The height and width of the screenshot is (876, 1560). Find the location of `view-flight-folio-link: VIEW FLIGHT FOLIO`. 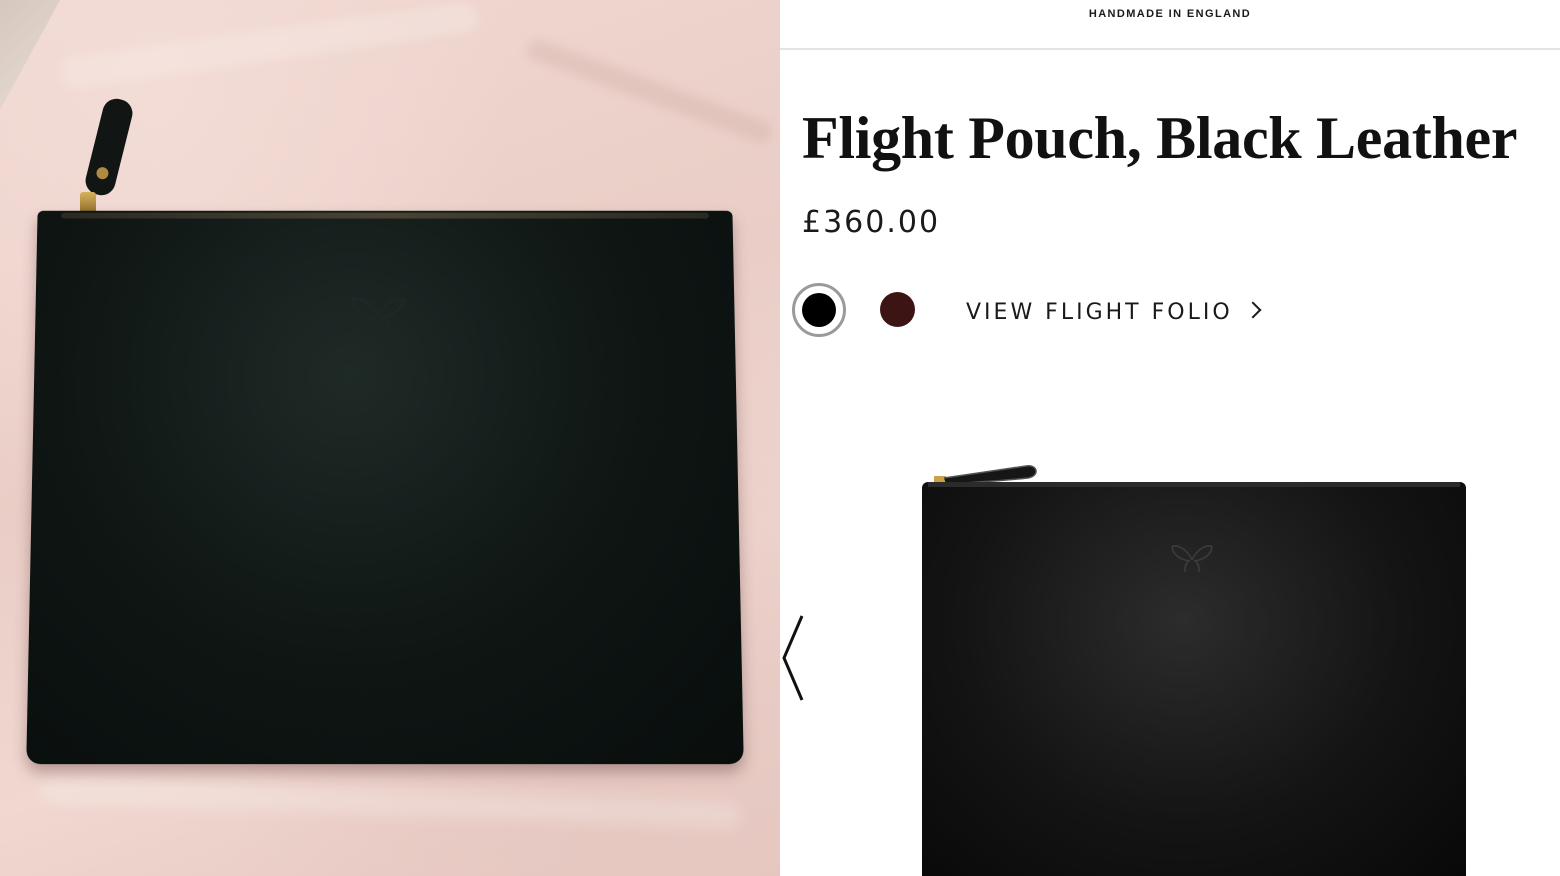

view-flight-folio-link: VIEW FLIGHT FOLIO is located at coordinates (1112, 312).